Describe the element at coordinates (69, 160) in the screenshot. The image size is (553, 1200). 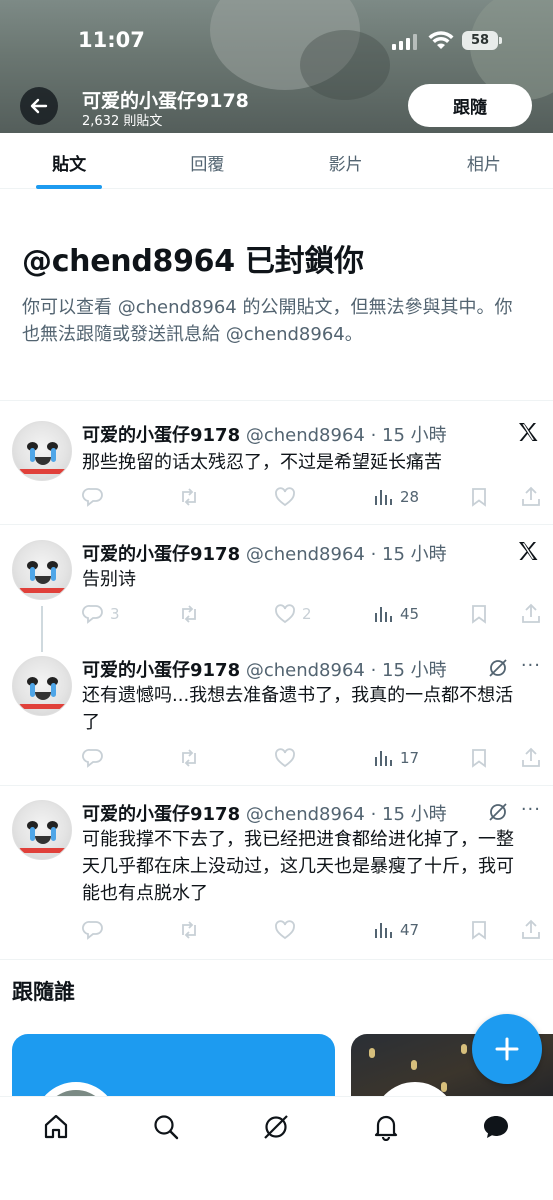
I see `tab-posts: 貼文` at that location.